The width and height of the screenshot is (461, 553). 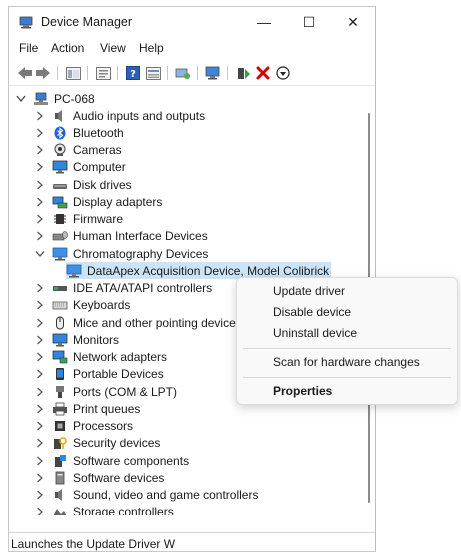 What do you see at coordinates (83, 426) in the screenshot?
I see `tree-item: Processors` at bounding box center [83, 426].